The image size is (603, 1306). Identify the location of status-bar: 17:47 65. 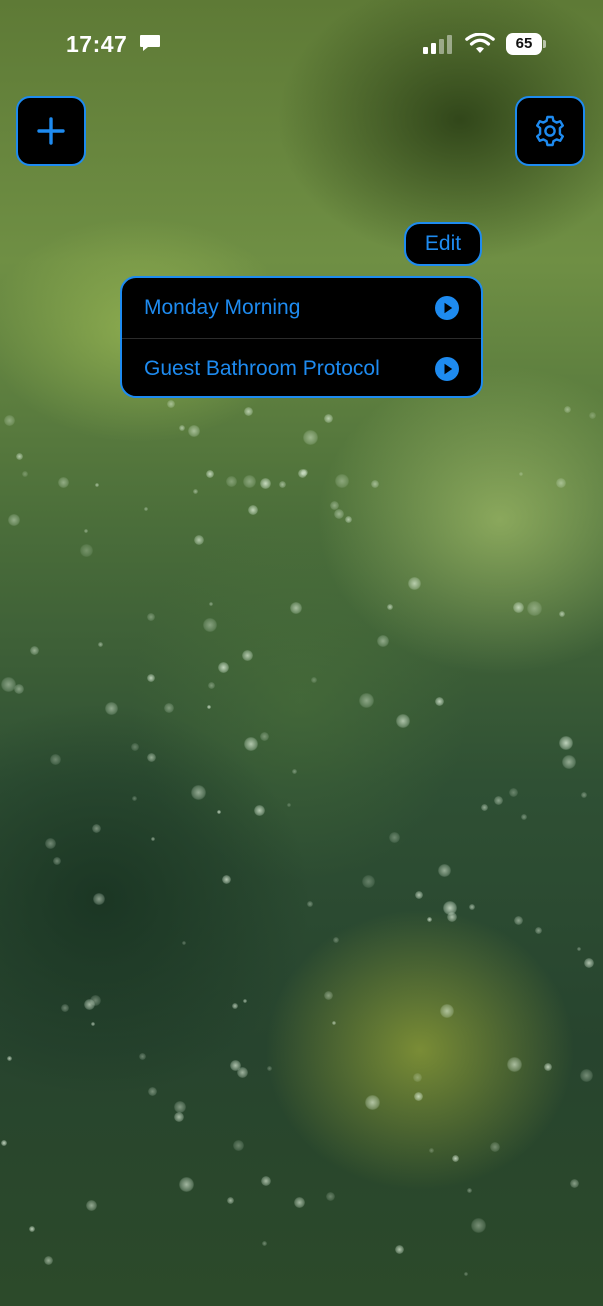
(301, 45).